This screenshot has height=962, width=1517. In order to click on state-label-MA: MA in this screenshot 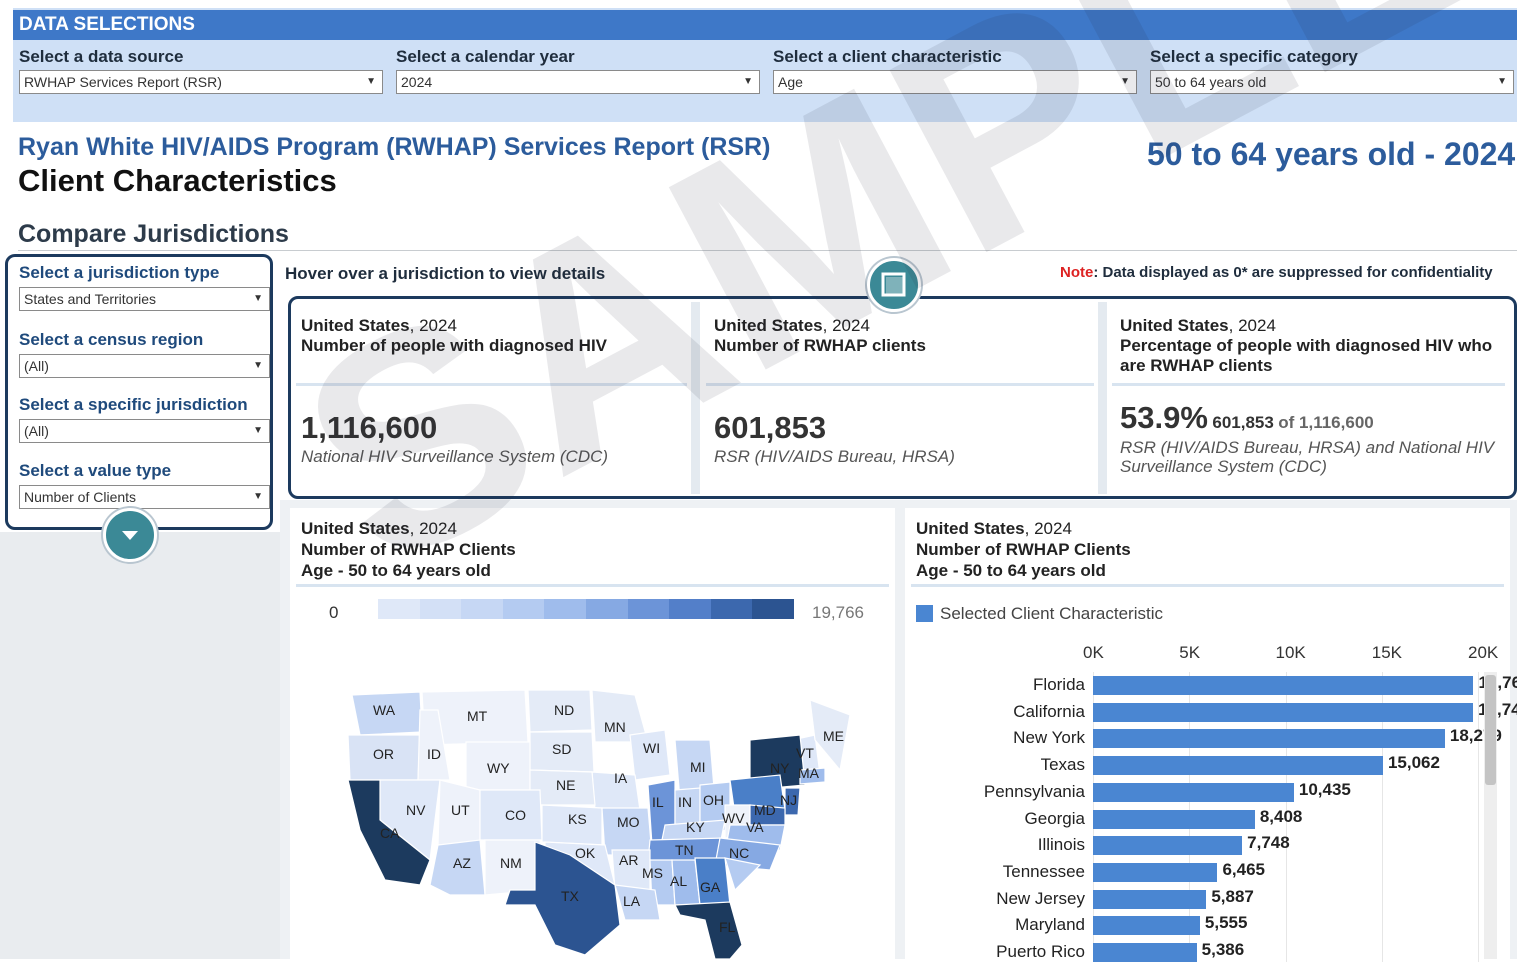, I will do `click(809, 773)`.